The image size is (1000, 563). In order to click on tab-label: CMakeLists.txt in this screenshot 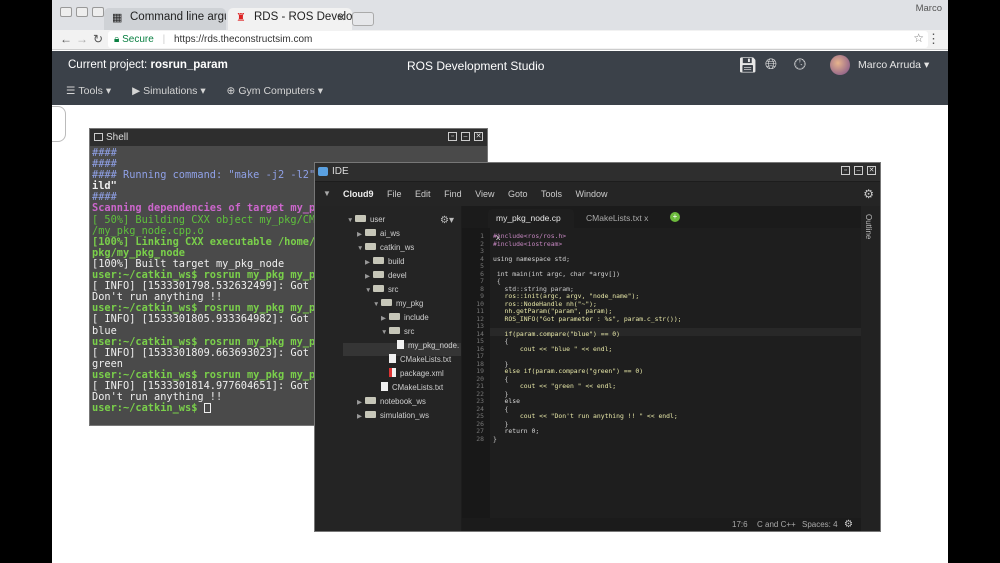, I will do `click(614, 218)`.